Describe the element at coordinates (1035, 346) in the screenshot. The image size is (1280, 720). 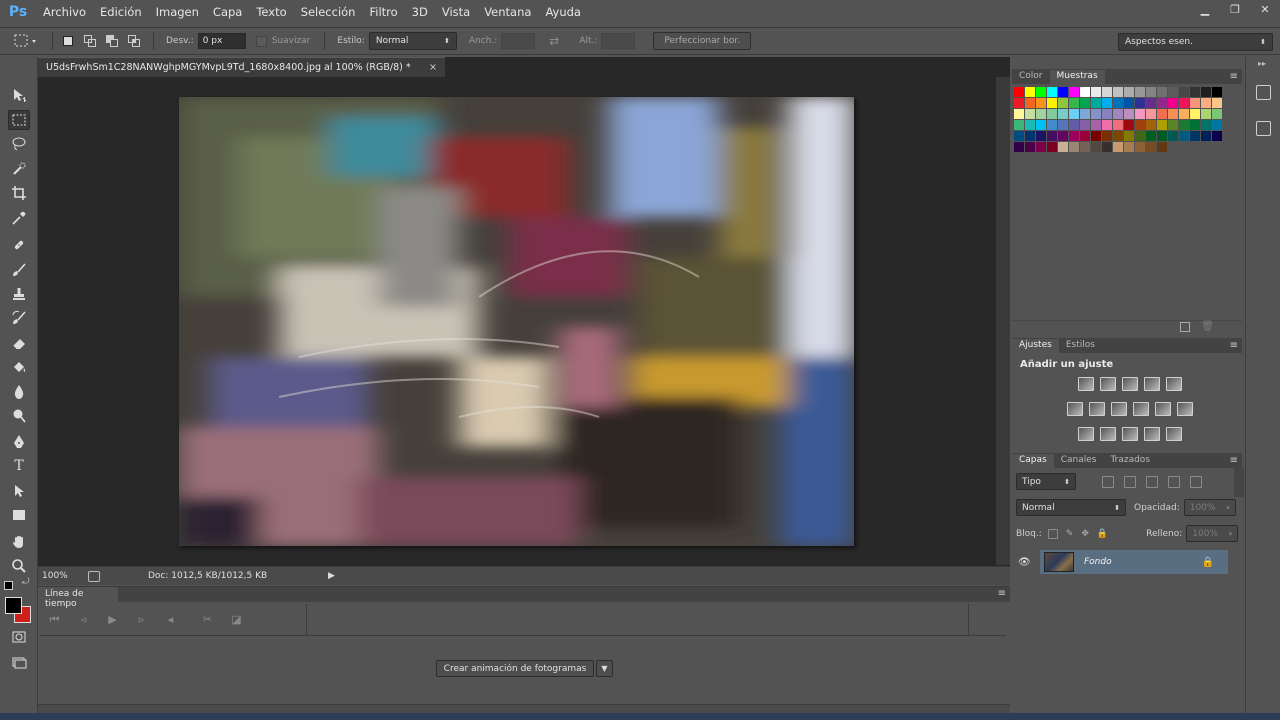
I see `tab-adjustments: Ajustes` at that location.